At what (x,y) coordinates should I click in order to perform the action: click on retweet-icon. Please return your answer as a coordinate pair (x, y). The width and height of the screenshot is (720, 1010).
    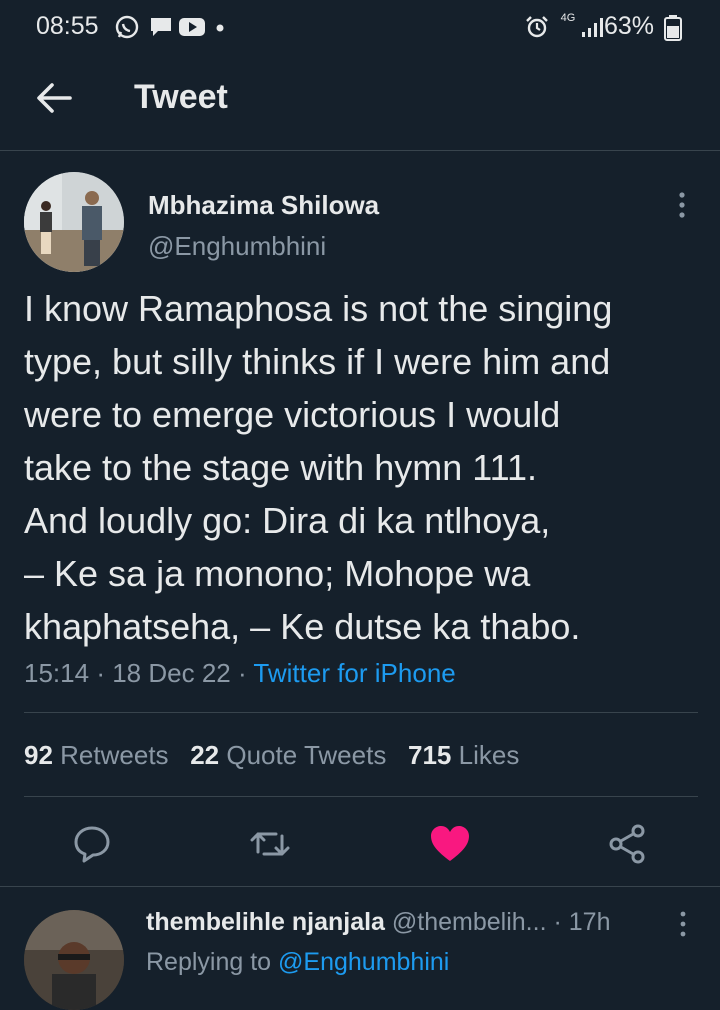
    Looking at the image, I should click on (270, 844).